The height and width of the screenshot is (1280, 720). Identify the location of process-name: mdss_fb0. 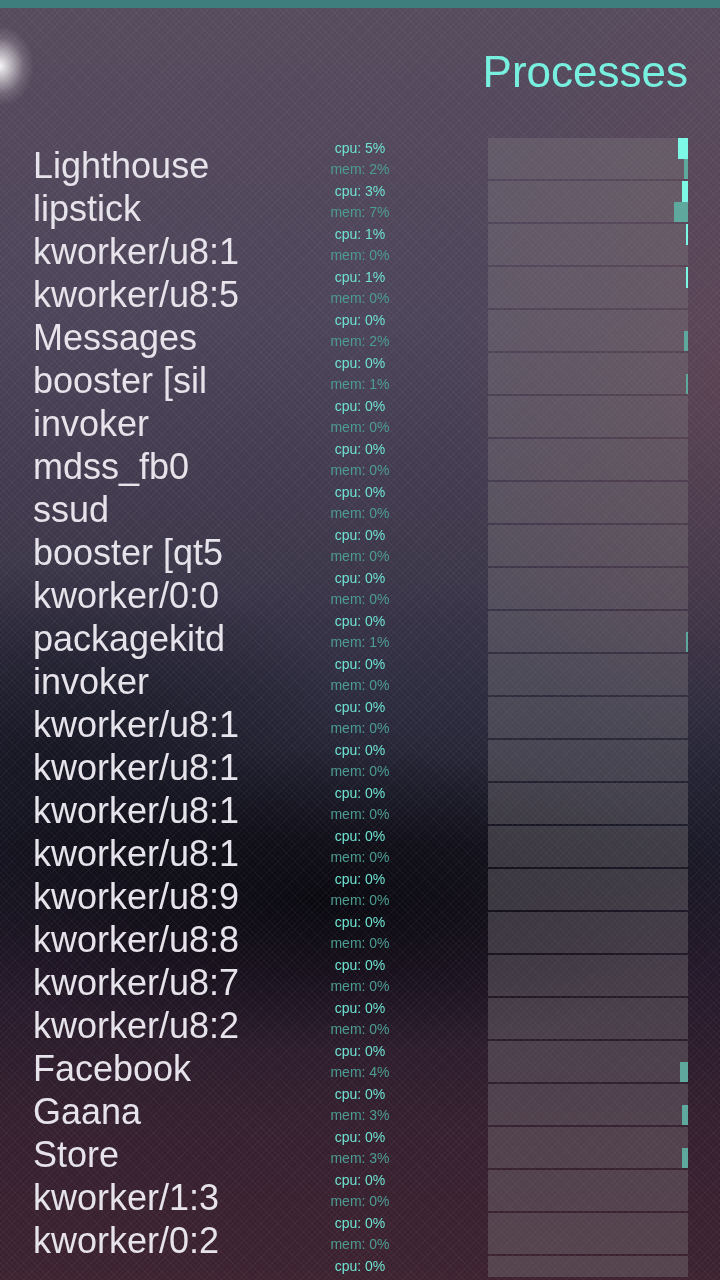
(111, 467).